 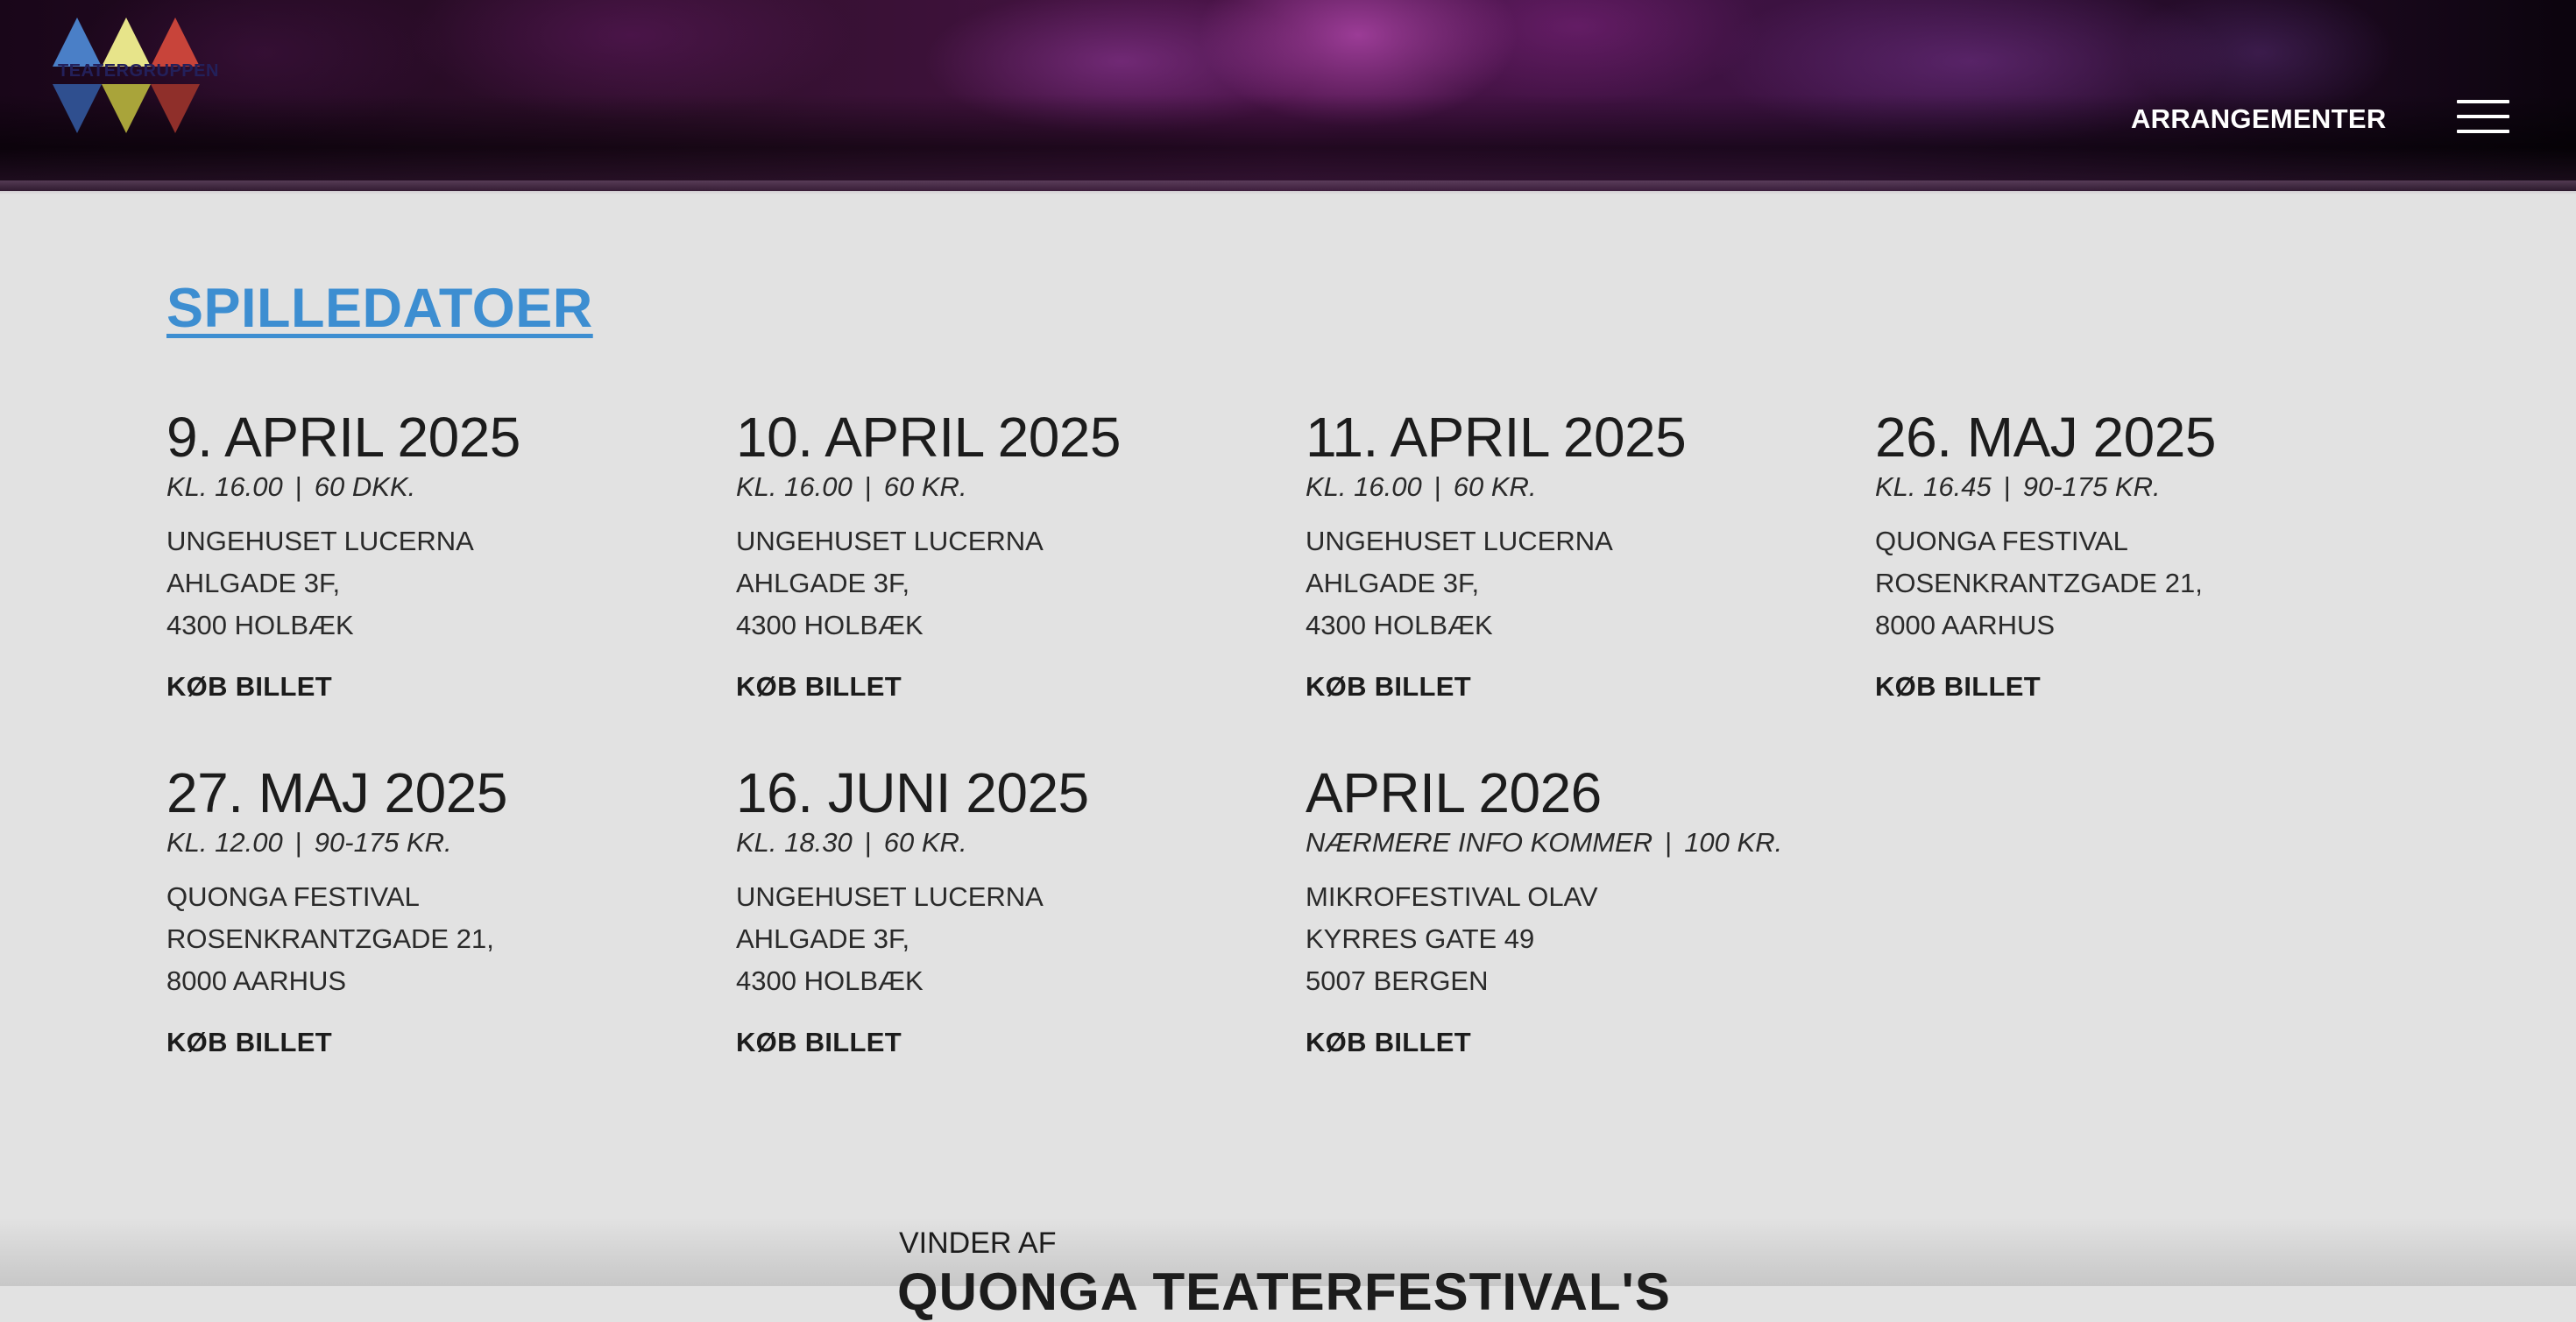 What do you see at coordinates (175, 108) in the screenshot?
I see `logo-triangle-red-down` at bounding box center [175, 108].